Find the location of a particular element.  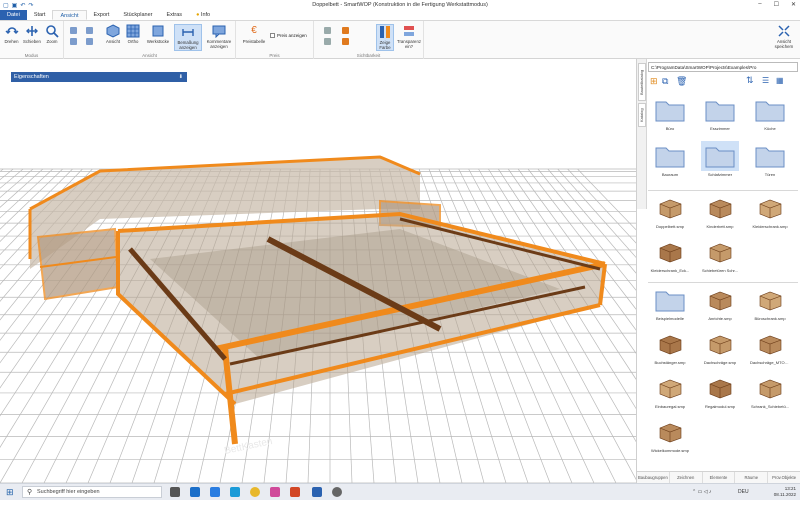

schieben-button: Schieben is located at coordinates (32, 34).